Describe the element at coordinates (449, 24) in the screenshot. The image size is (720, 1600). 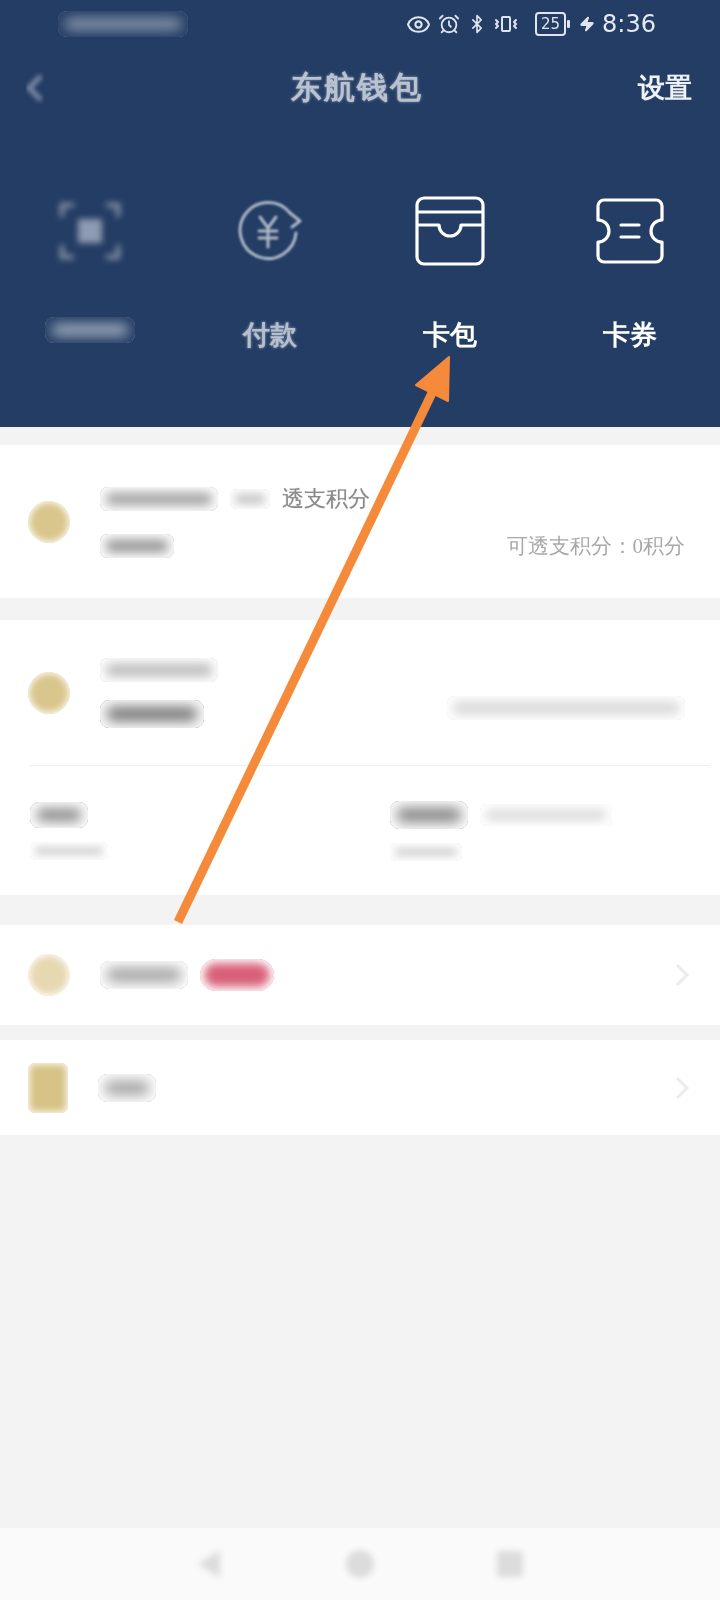
I see `alarm-icon` at that location.